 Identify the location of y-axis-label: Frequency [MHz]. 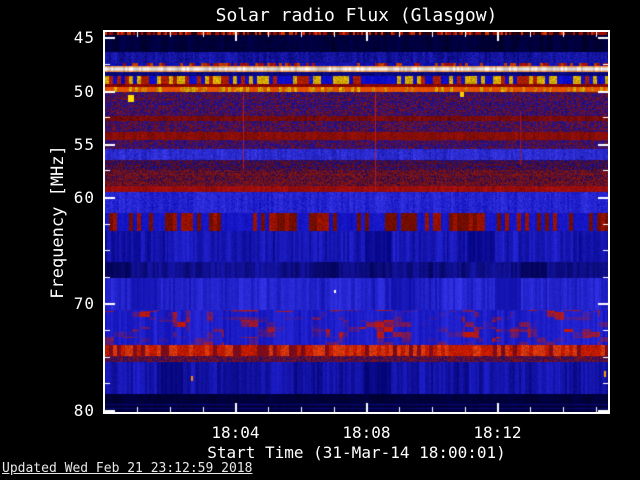
(58, 222).